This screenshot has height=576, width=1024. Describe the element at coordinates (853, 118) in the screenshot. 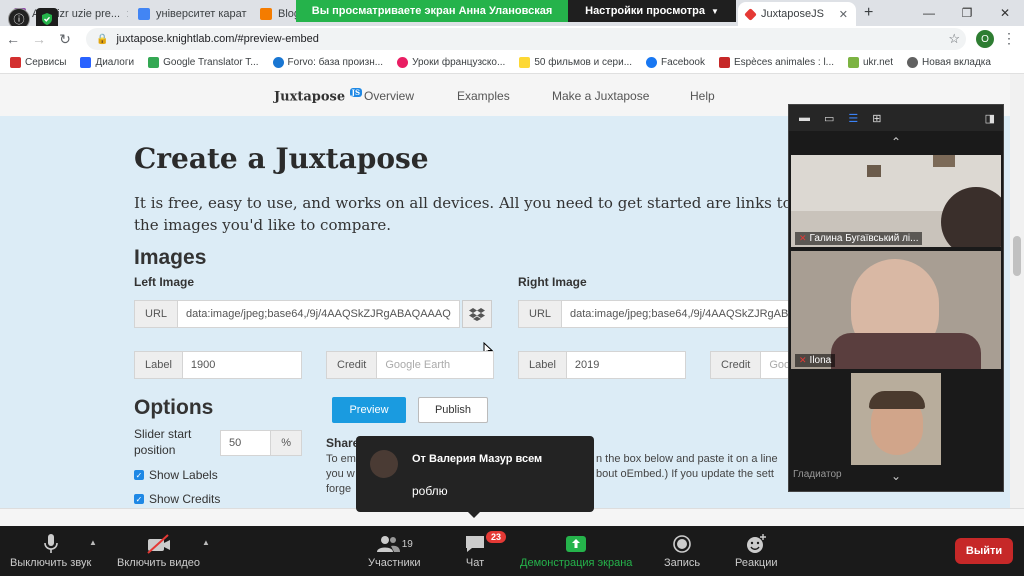

I see `strip-view-icon: ☰` at that location.